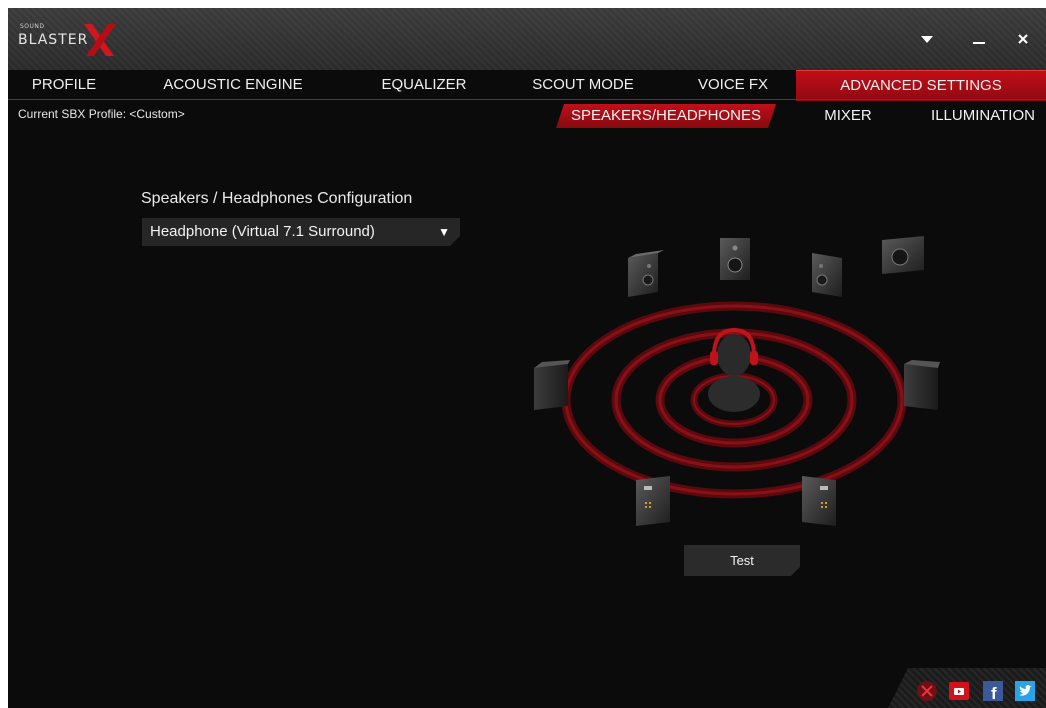  What do you see at coordinates (653, 501) in the screenshot?
I see `speaker-rear-left` at bounding box center [653, 501].